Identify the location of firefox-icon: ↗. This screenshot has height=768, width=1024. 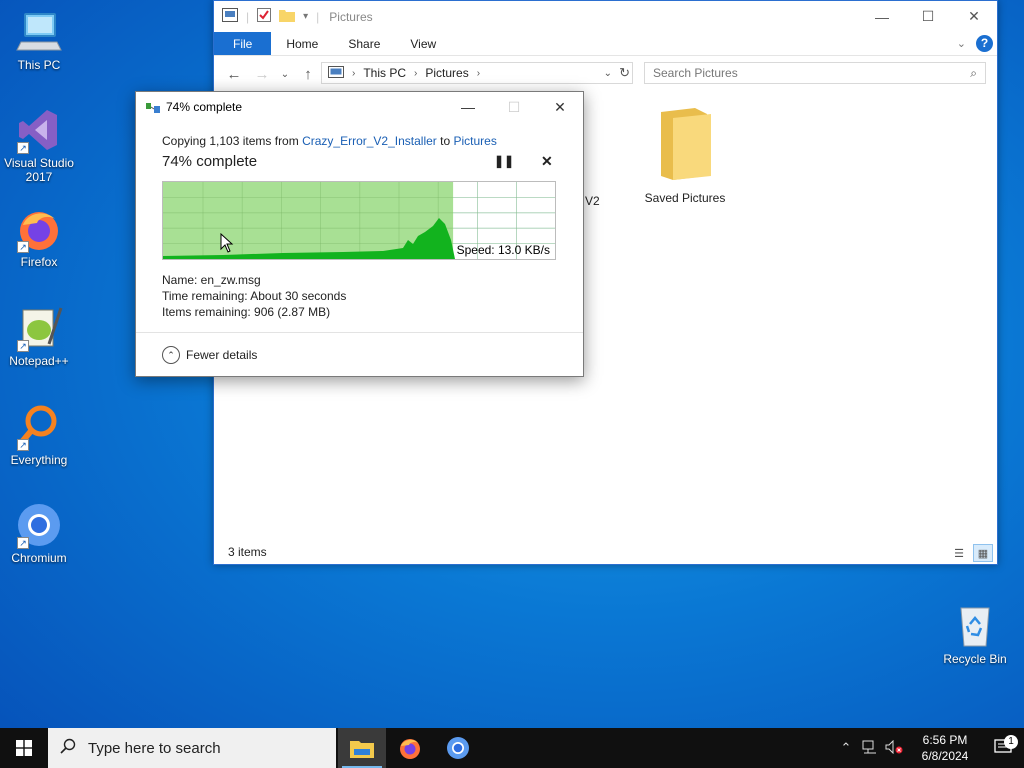
(39, 229).